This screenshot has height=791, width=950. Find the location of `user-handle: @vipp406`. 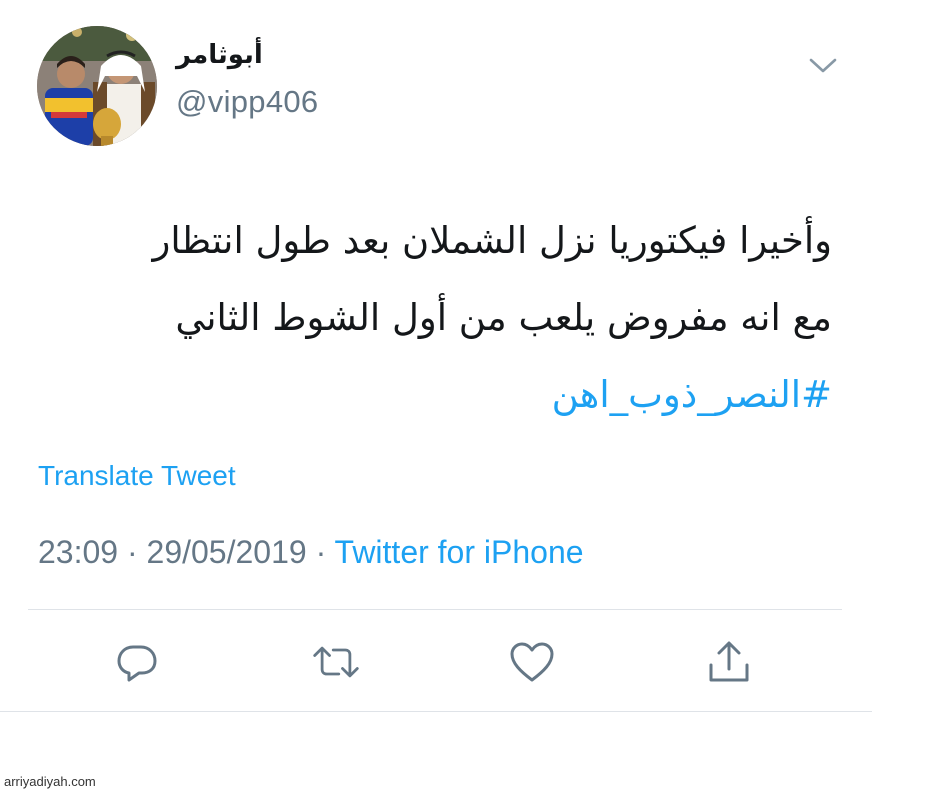

user-handle: @vipp406 is located at coordinates (247, 102).